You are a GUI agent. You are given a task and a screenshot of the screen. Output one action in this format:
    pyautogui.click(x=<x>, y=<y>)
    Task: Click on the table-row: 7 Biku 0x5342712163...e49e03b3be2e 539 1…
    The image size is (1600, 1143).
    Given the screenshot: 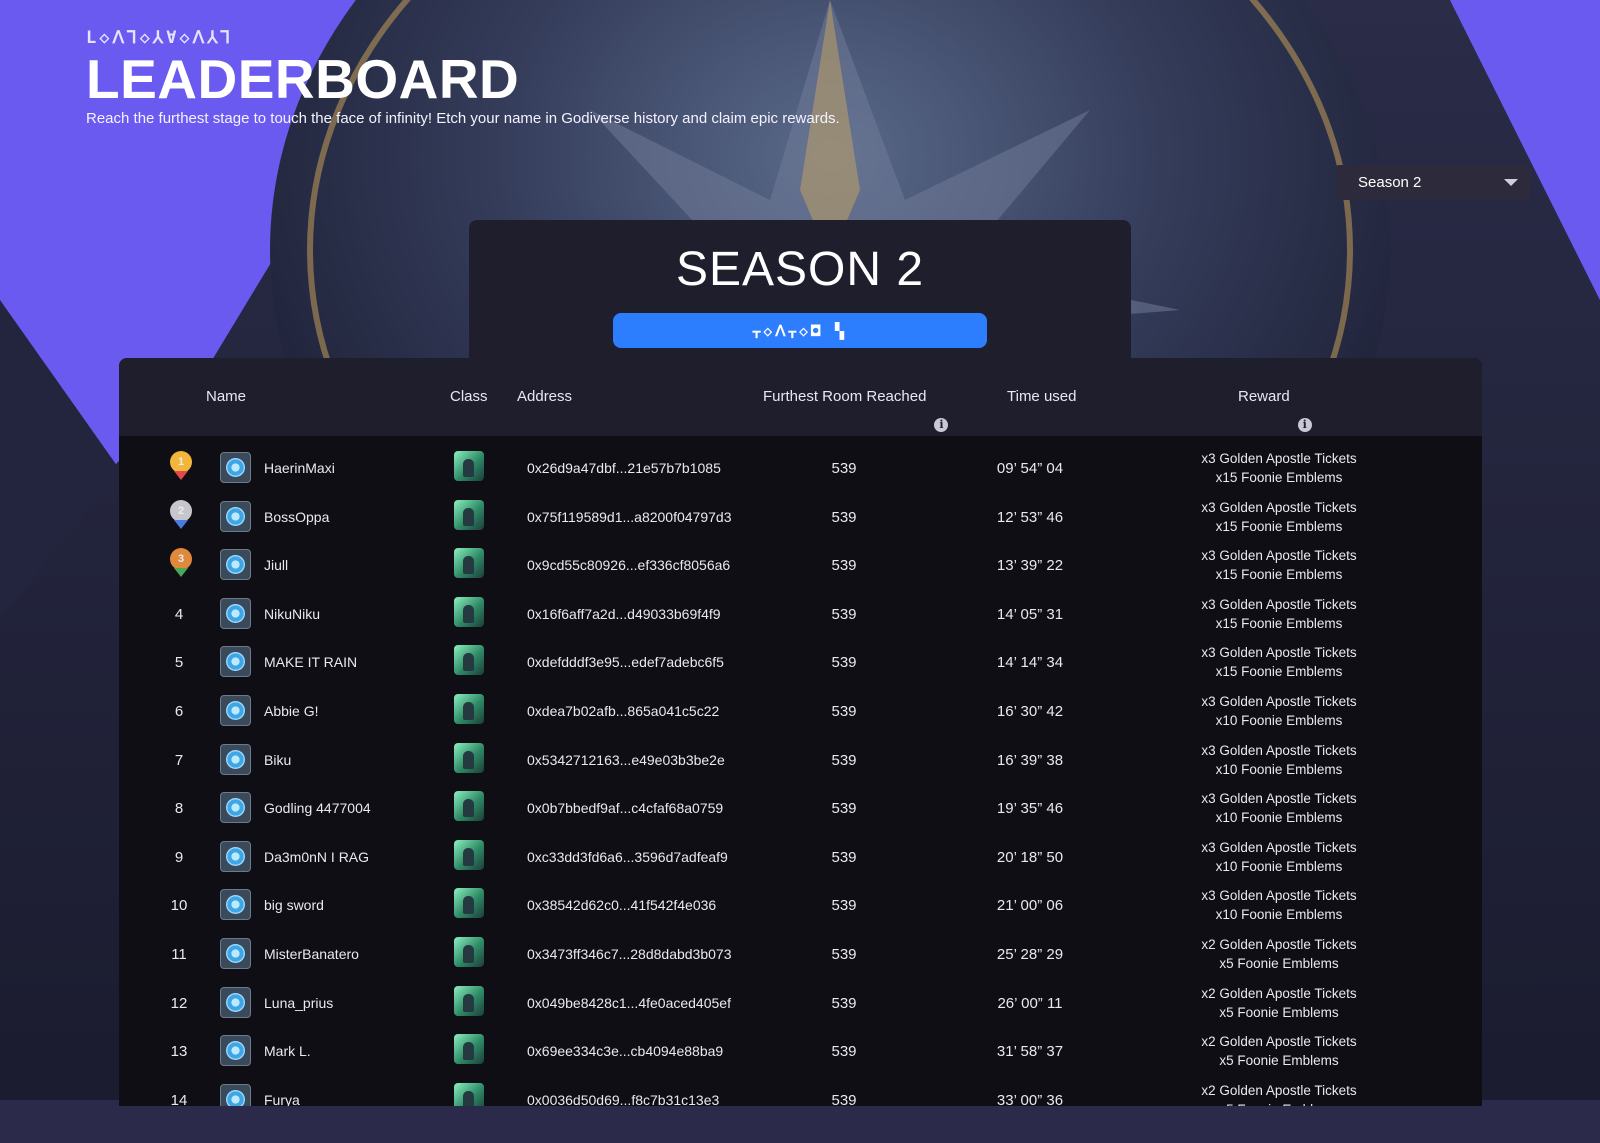 What is the action you would take?
    pyautogui.click(x=800, y=760)
    